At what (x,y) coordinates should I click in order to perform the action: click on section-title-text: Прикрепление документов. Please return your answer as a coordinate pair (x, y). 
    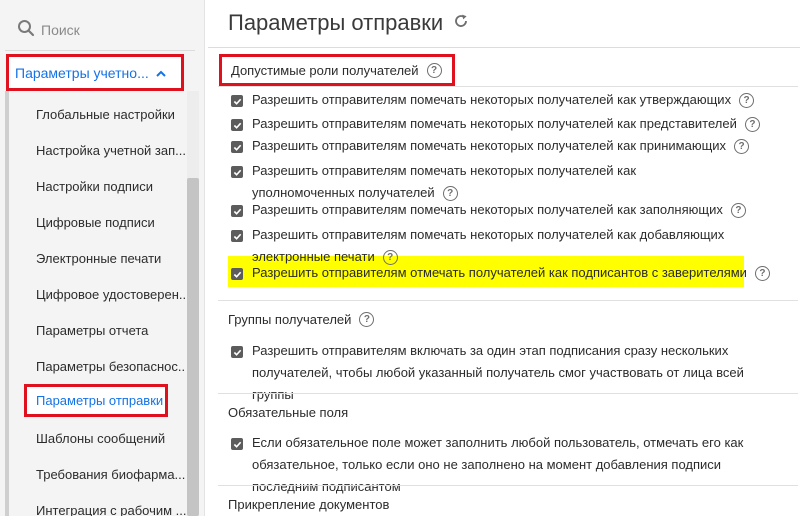
    Looking at the image, I should click on (309, 504).